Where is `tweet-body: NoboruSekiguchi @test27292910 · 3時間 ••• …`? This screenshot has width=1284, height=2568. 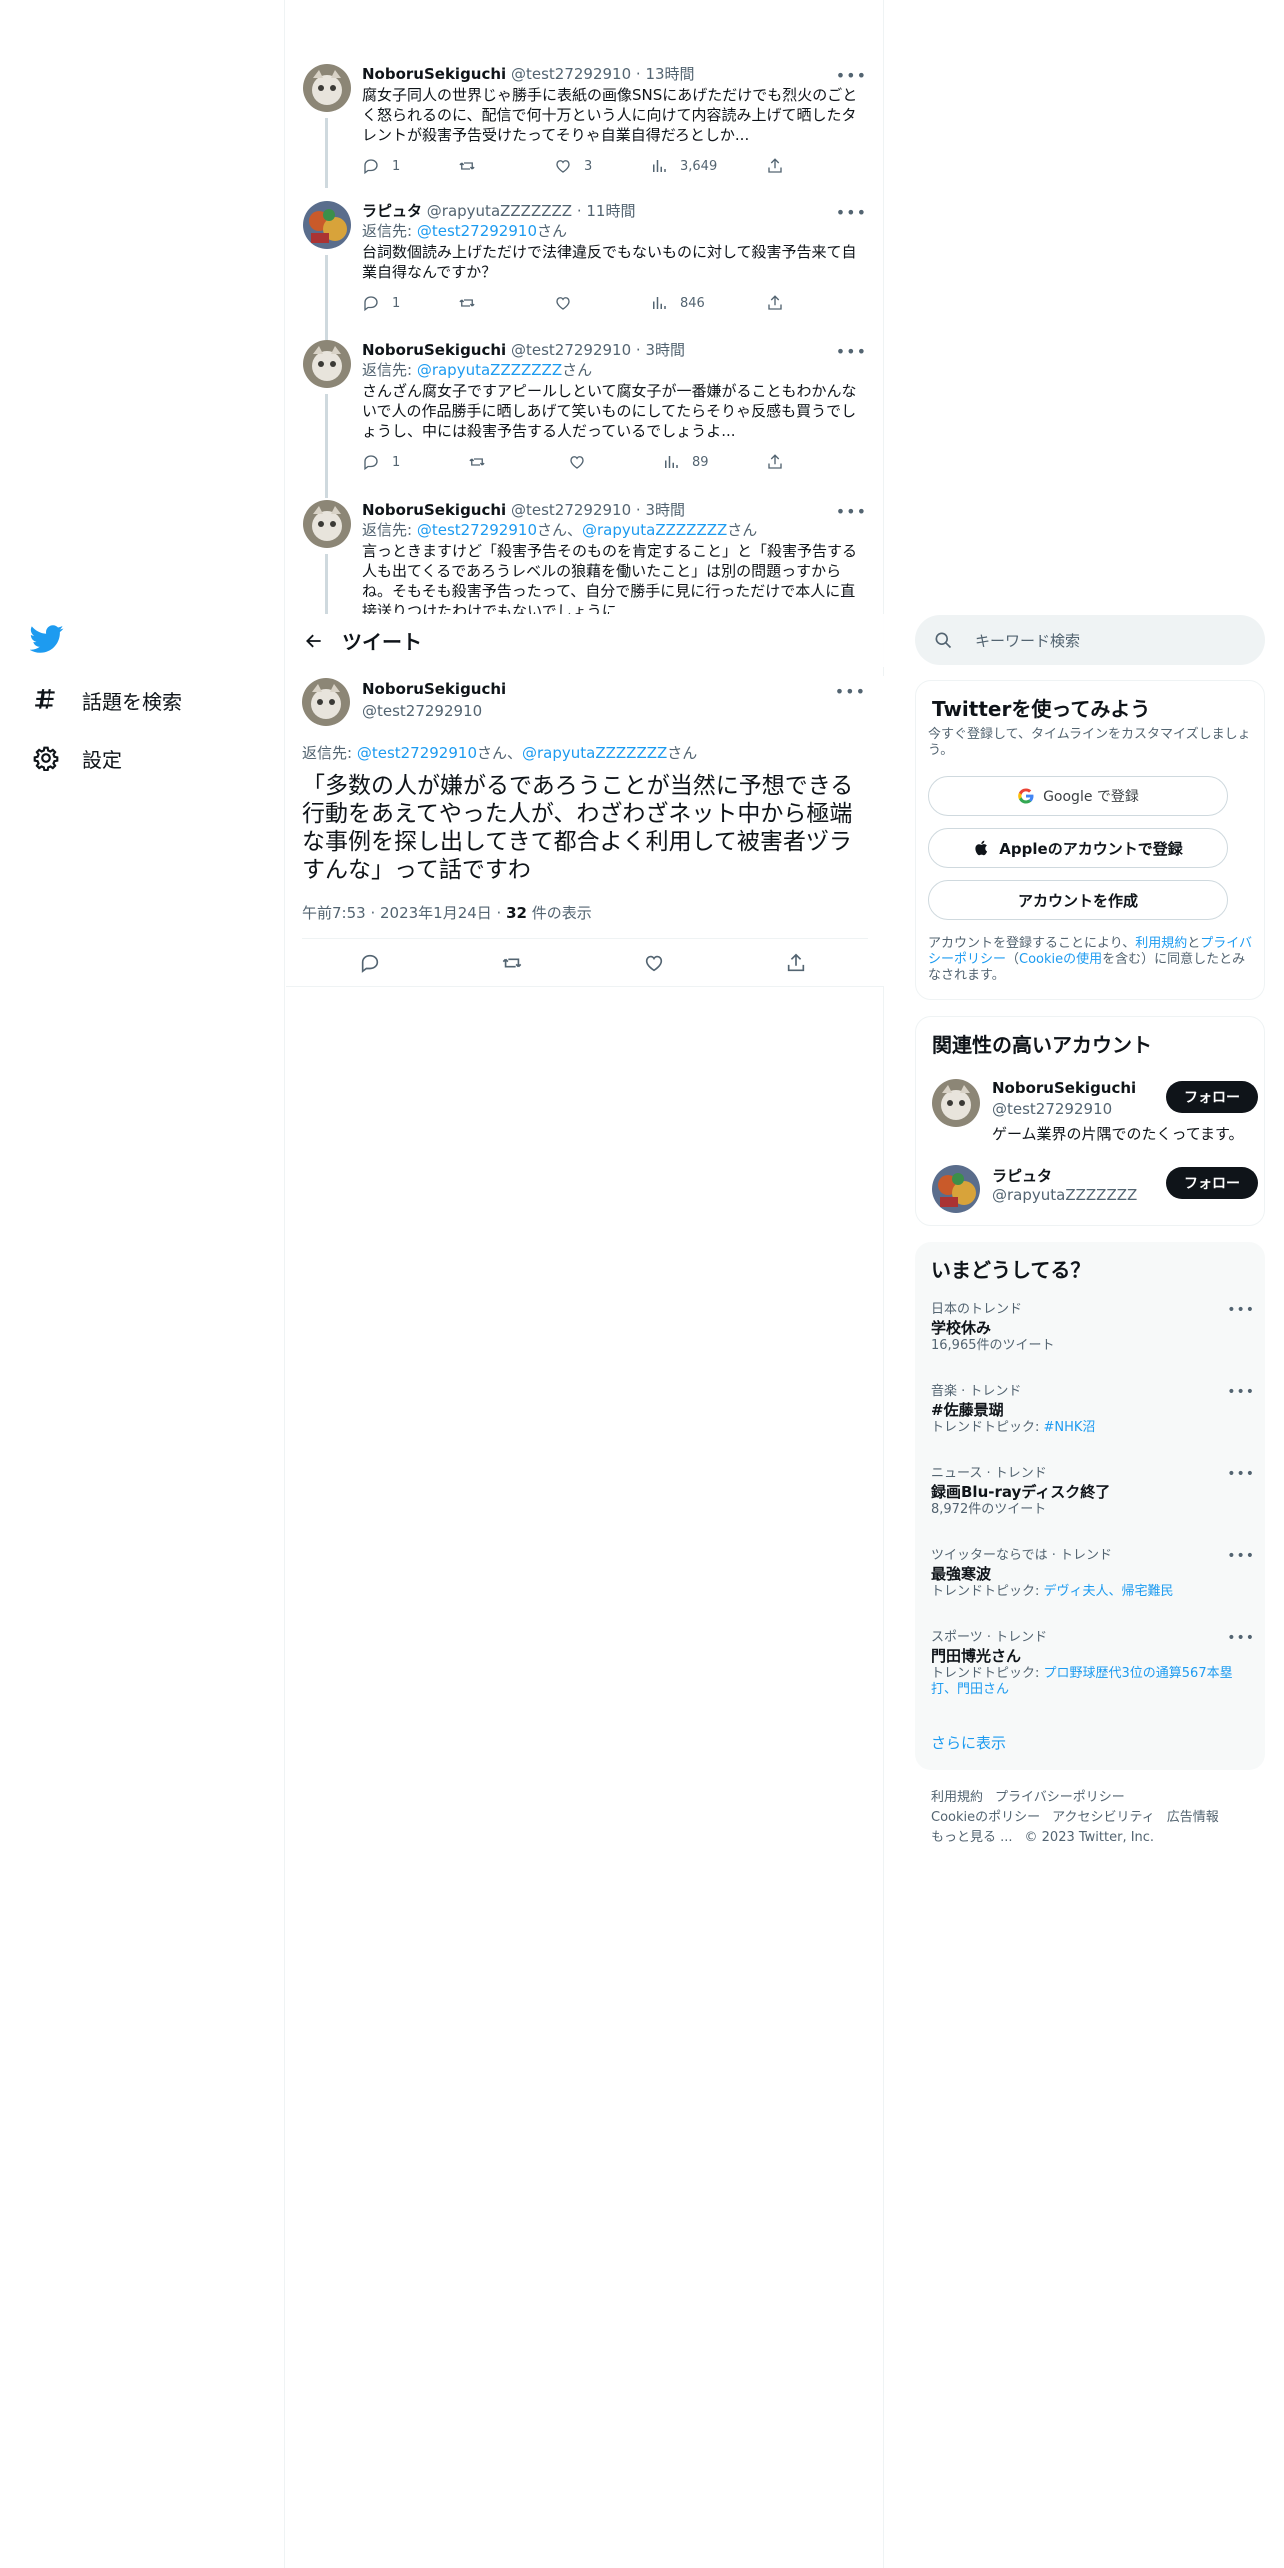
tweet-body: NoboruSekiguchi @test27292910 · 3時間 ••• … is located at coordinates (614, 406).